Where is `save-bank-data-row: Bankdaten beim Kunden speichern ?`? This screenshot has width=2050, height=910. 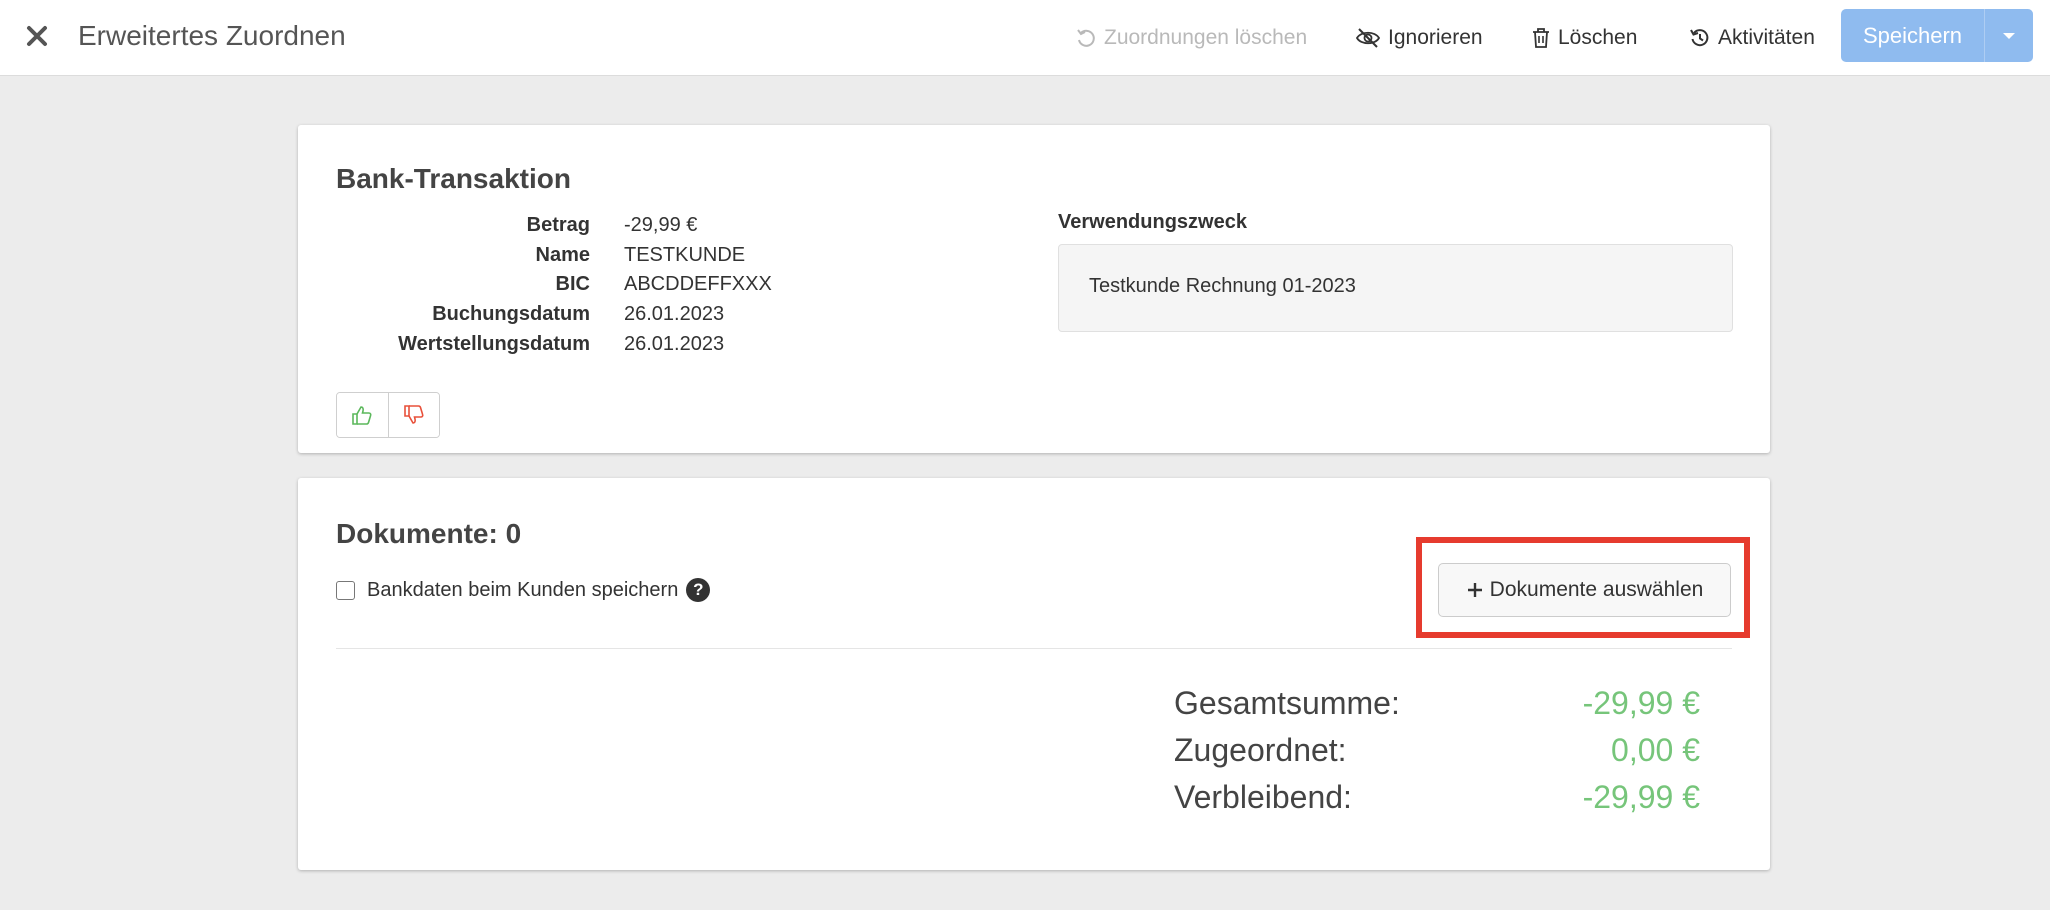
save-bank-data-row: Bankdaten beim Kunden speichern ? is located at coordinates (523, 590).